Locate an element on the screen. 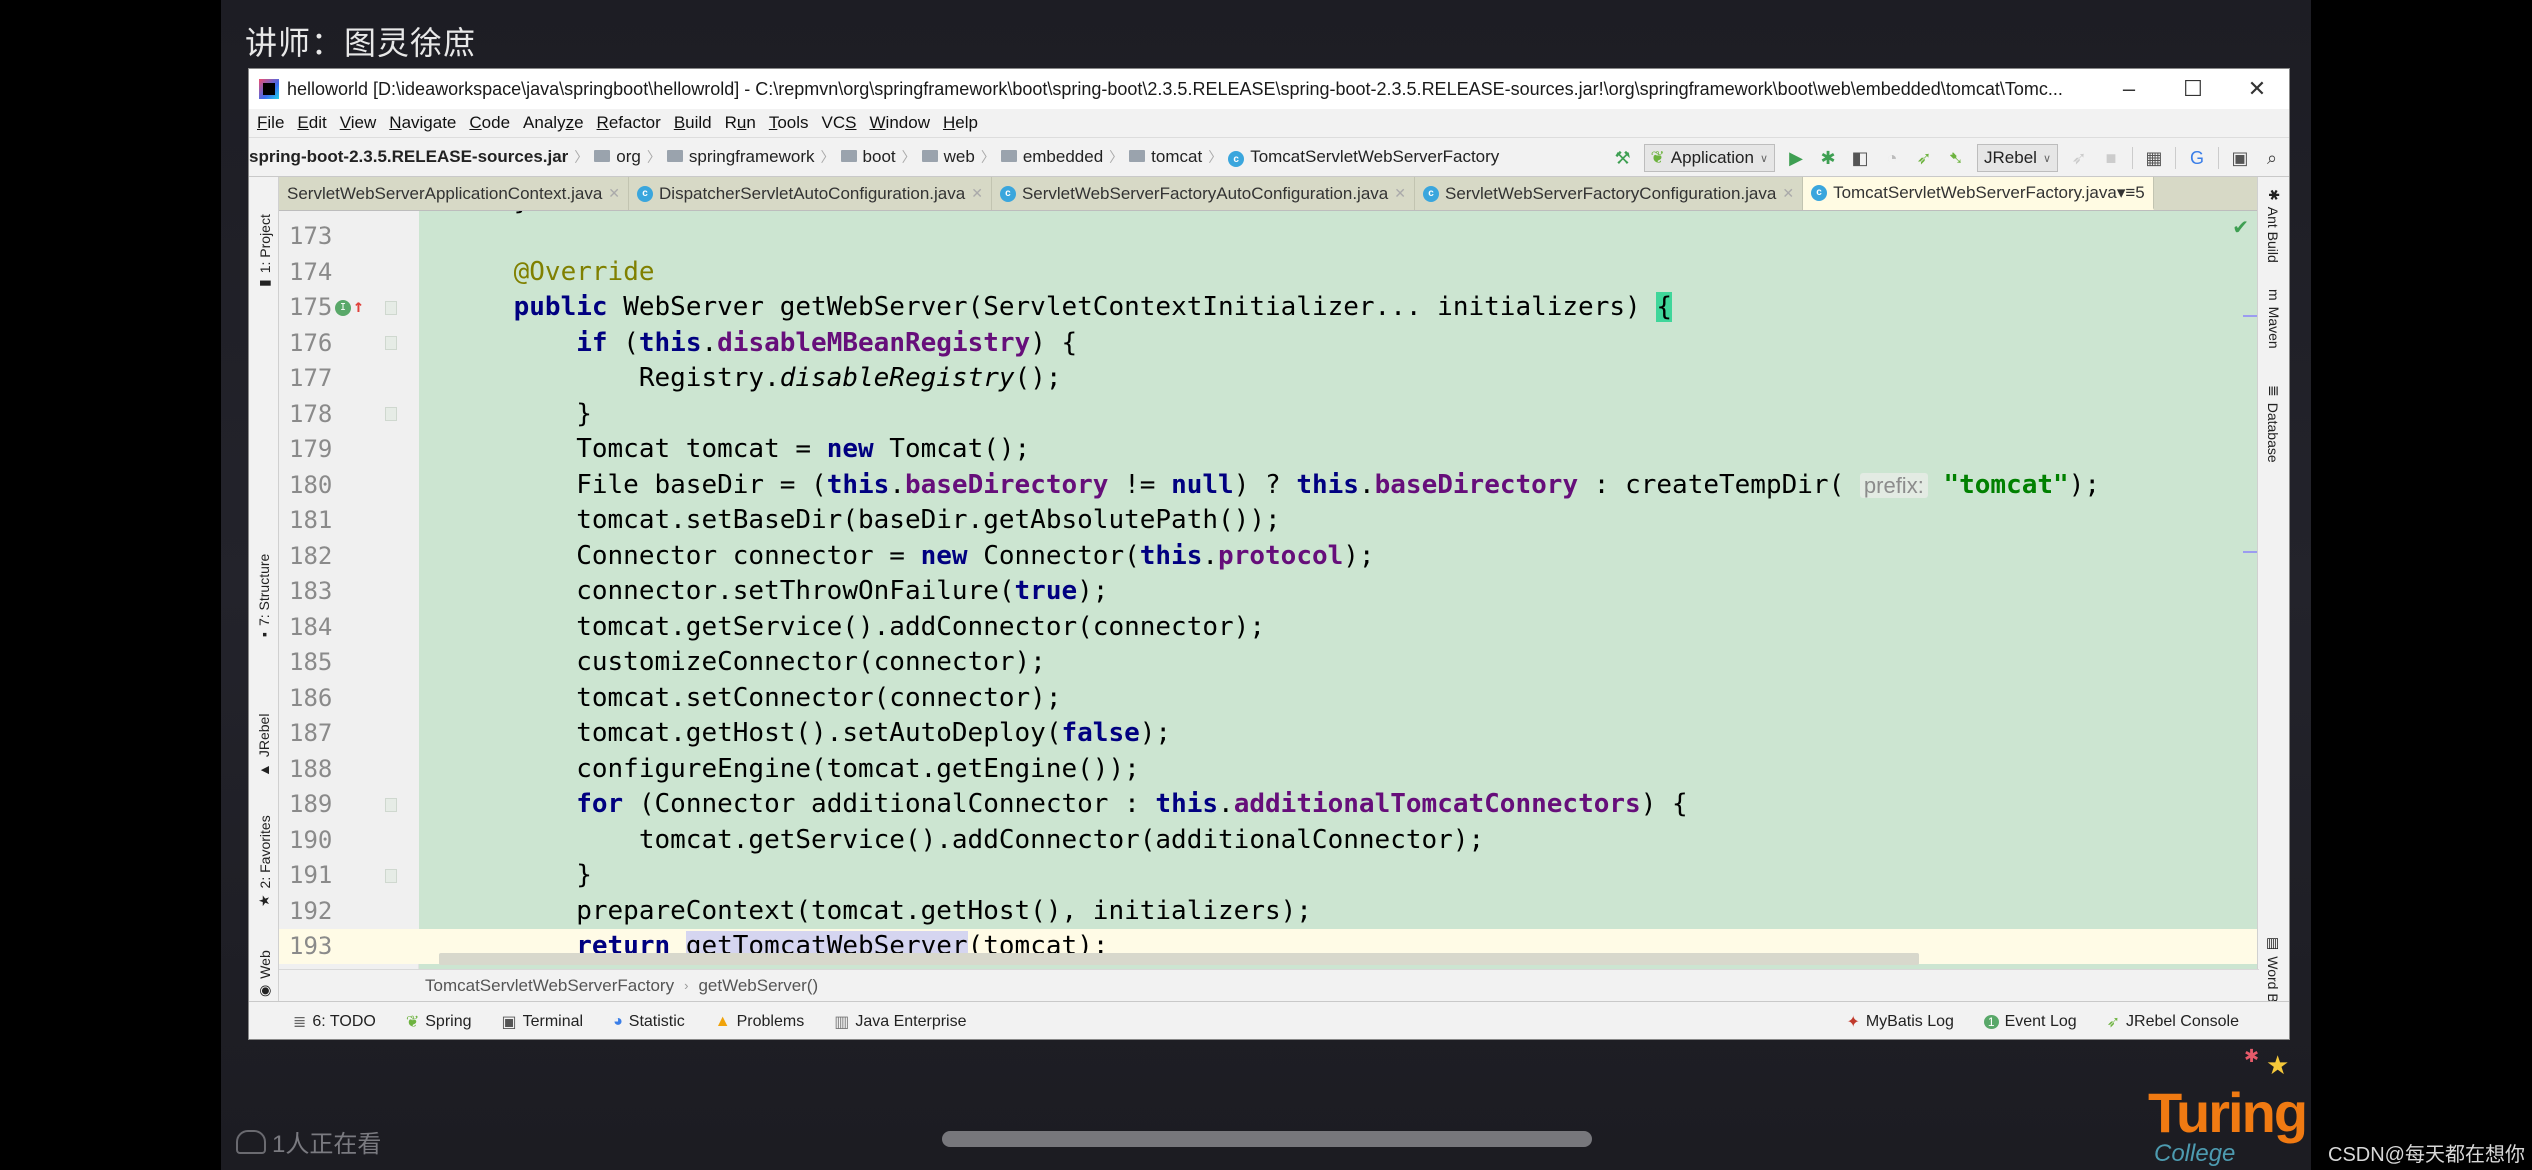 This screenshot has height=1170, width=2532. menu-refactor: Refactor is located at coordinates (629, 123).